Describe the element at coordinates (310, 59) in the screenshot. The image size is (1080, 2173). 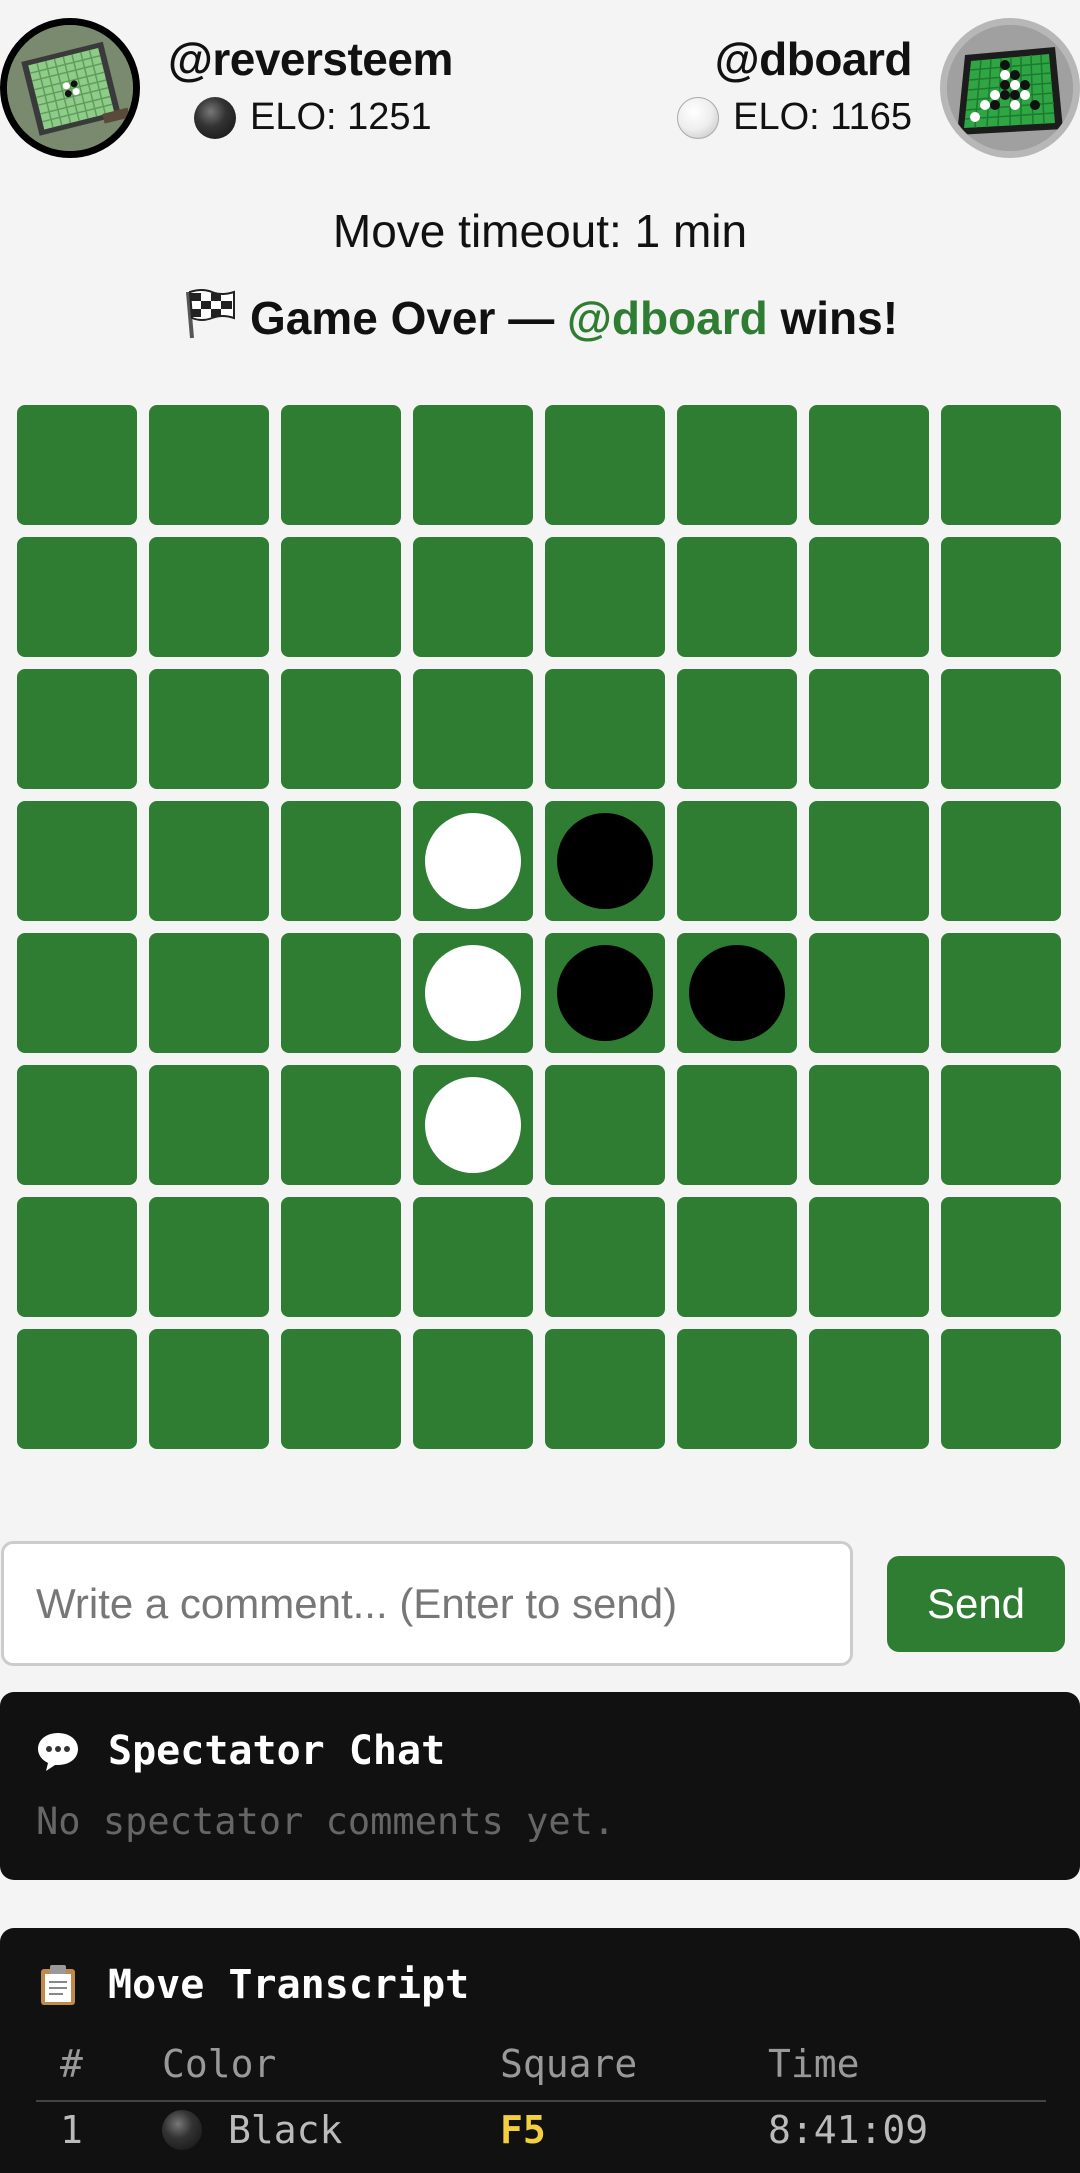
I see `player-black-name: @reversteem` at that location.